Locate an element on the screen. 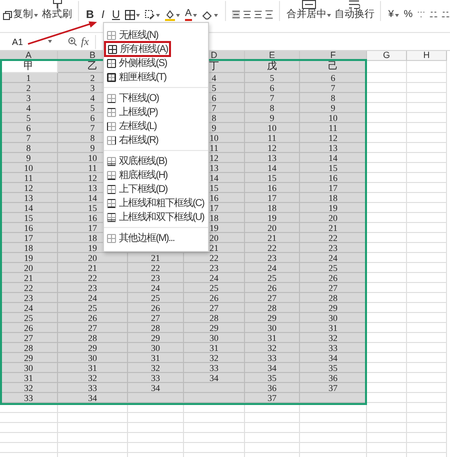 The image size is (450, 457). wrap-text-button: 自动换行 is located at coordinates (354, 10).